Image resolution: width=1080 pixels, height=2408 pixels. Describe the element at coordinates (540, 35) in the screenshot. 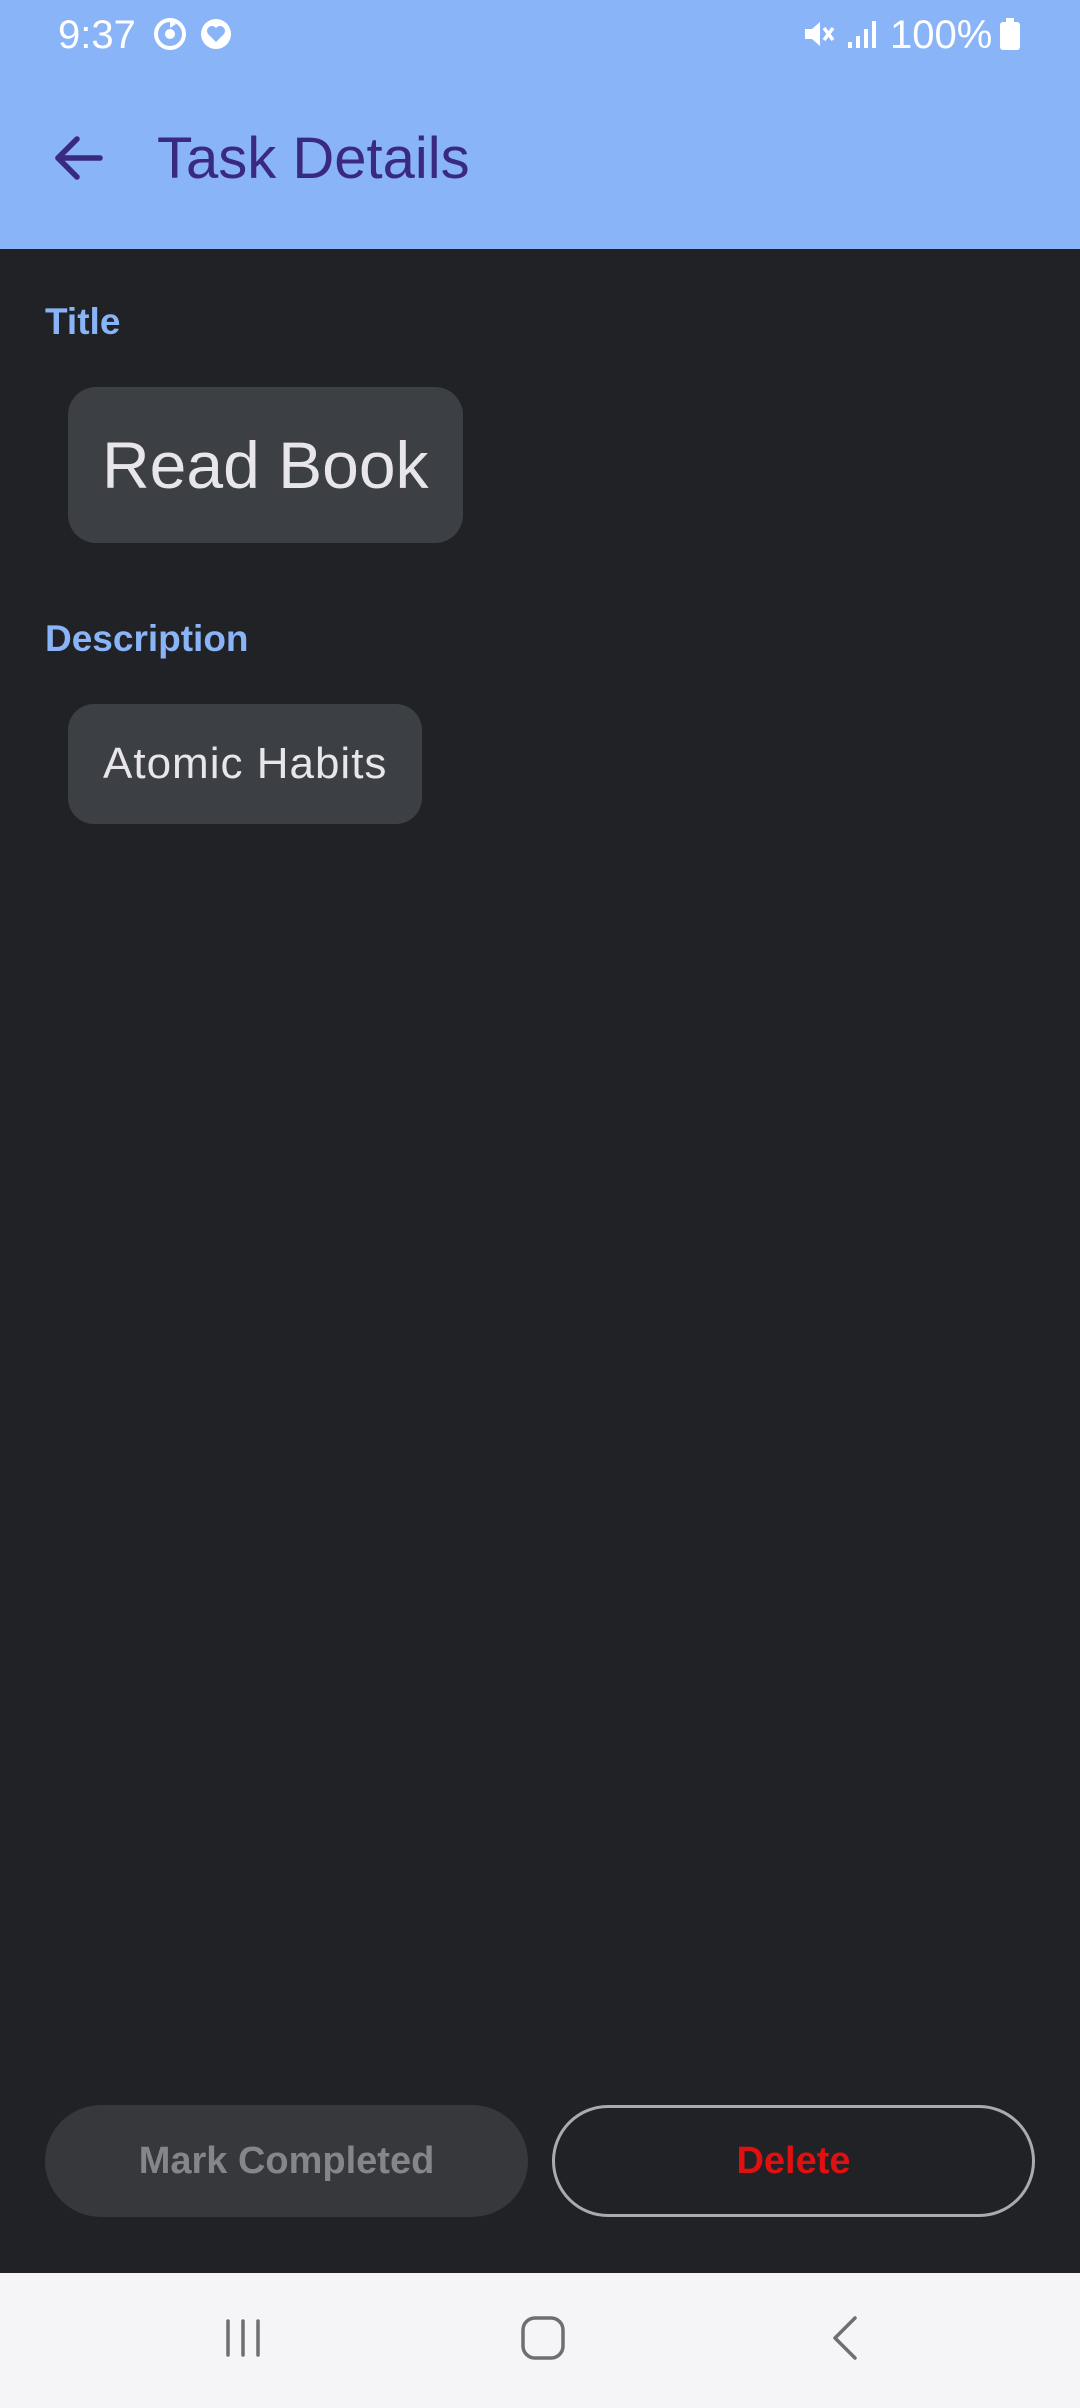

I see `status-bar: 9:37 100%` at that location.